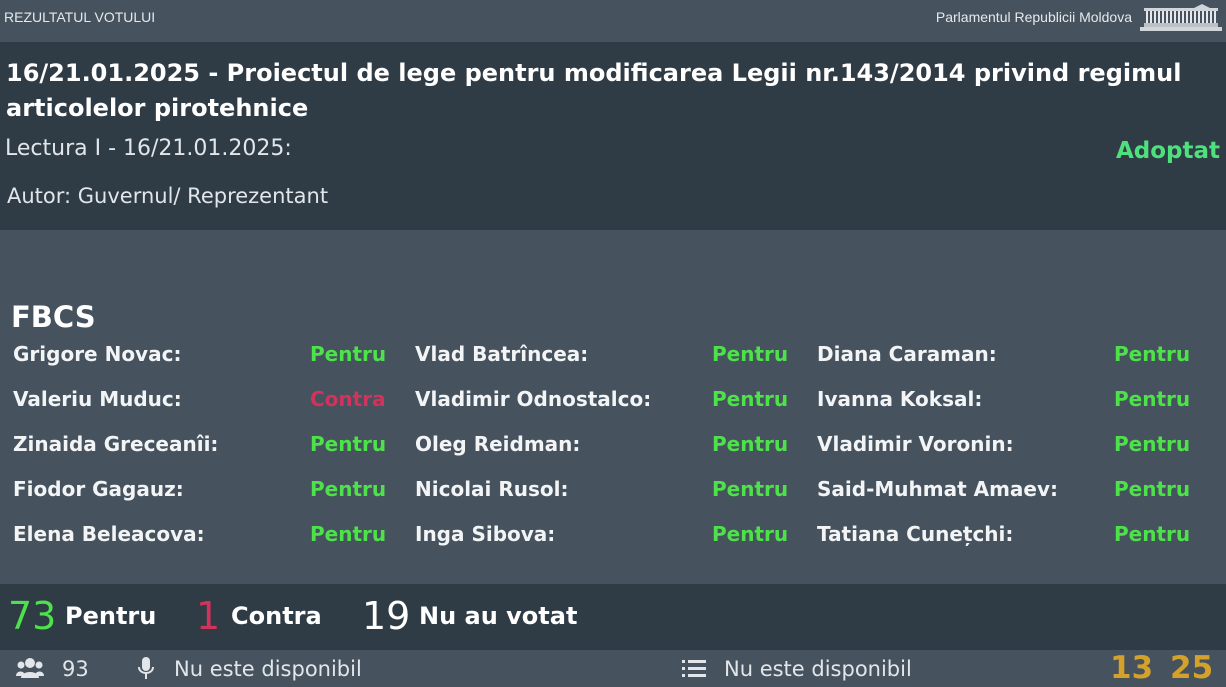 Image resolution: width=1226 pixels, height=687 pixels. I want to click on deputy-name: Diana Caraman:, so click(907, 354).